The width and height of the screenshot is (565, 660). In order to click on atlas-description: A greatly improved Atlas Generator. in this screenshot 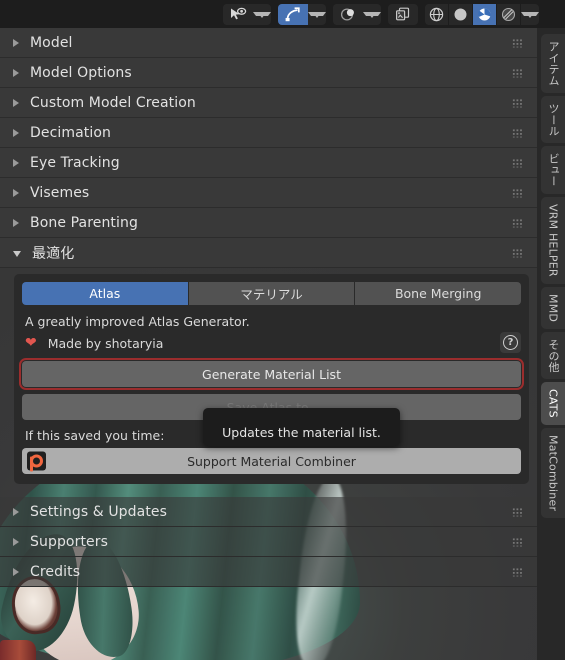, I will do `click(137, 321)`.